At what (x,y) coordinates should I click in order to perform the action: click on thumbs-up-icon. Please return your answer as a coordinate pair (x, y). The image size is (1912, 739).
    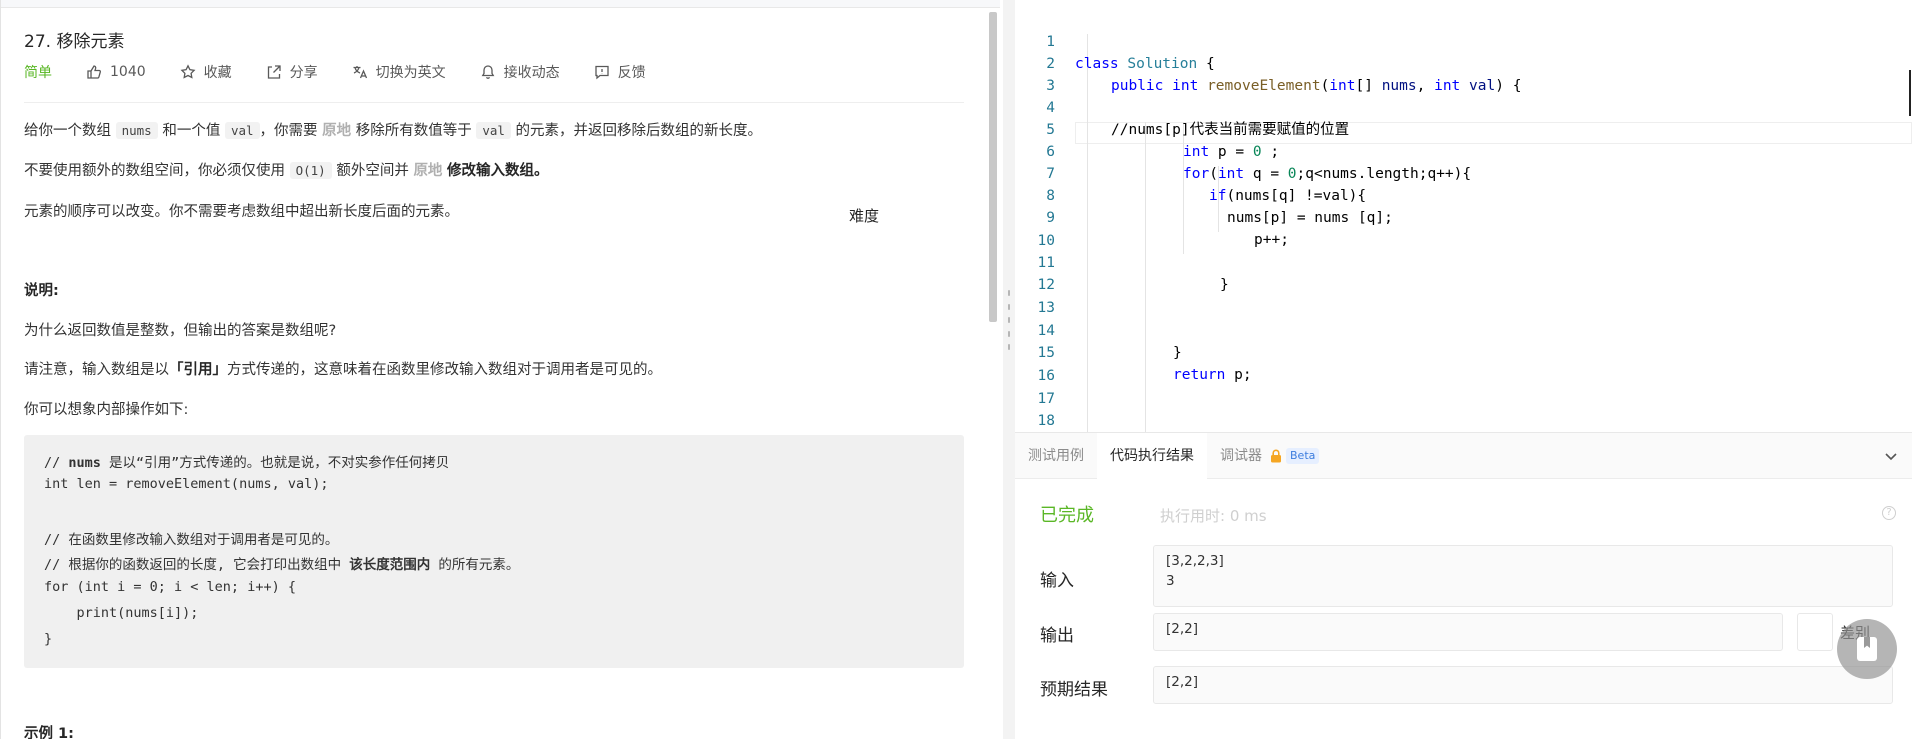
    Looking at the image, I should click on (94, 72).